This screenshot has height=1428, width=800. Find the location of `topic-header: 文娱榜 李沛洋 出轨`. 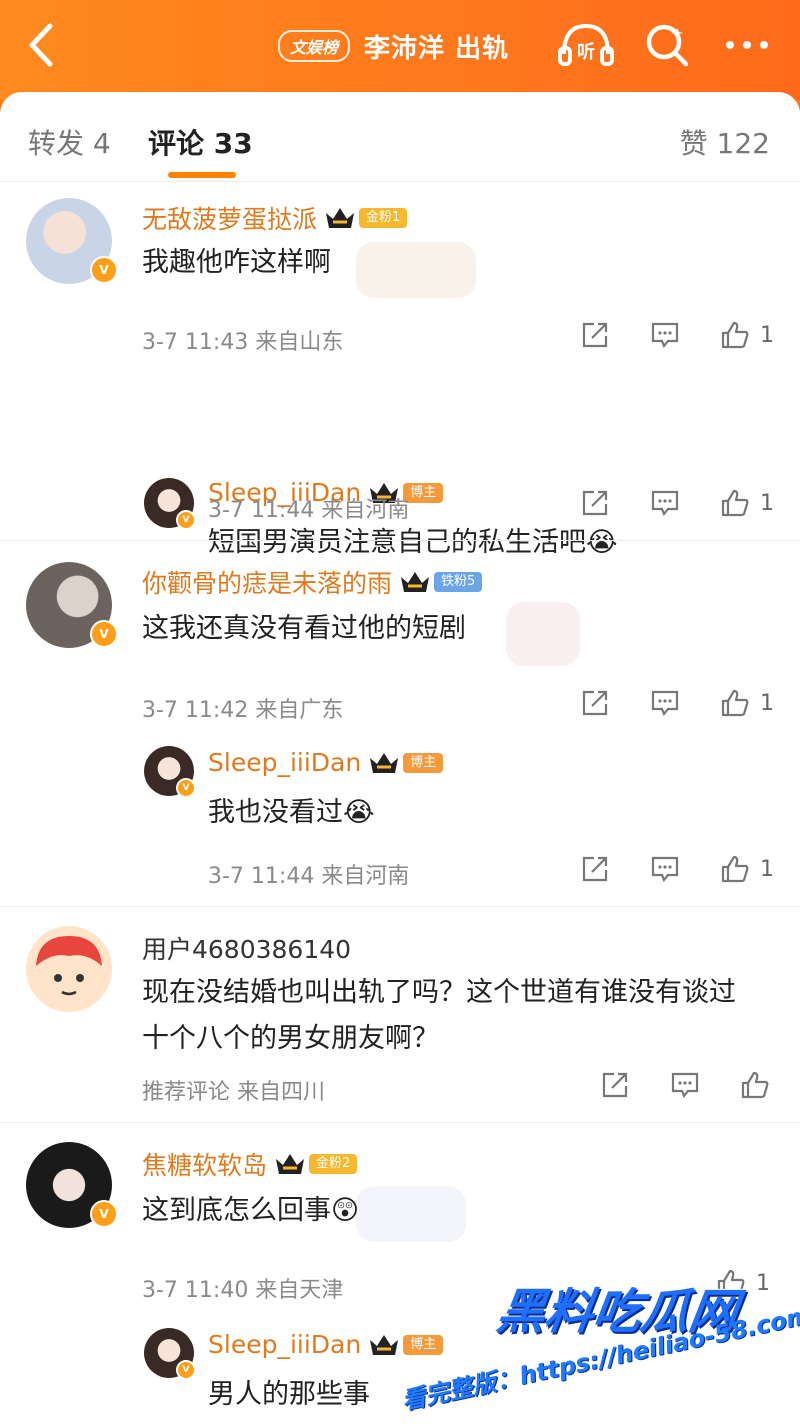

topic-header: 文娱榜 李沛洋 出轨 is located at coordinates (393, 46).